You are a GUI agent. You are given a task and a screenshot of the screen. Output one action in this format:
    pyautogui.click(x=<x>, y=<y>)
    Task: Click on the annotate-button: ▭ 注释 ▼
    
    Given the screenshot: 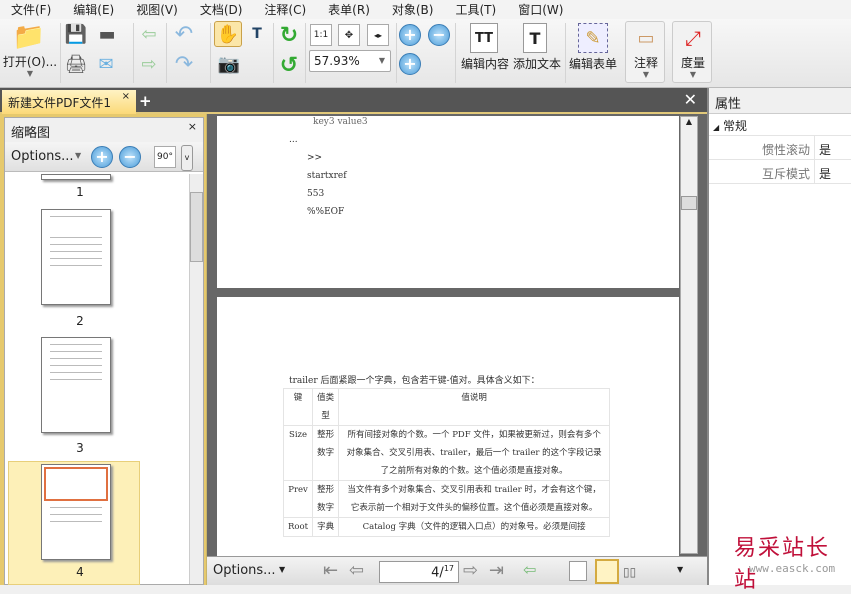 What is the action you would take?
    pyautogui.click(x=645, y=52)
    